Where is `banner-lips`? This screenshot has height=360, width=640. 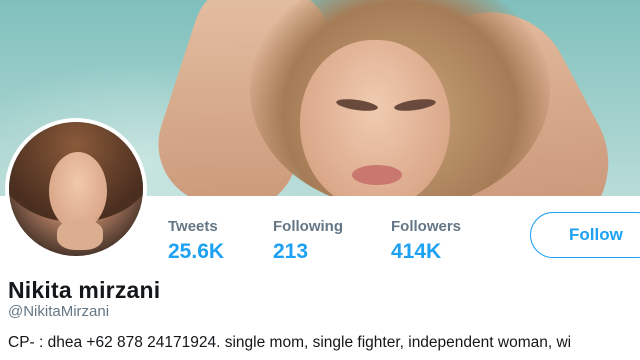
banner-lips is located at coordinates (377, 175).